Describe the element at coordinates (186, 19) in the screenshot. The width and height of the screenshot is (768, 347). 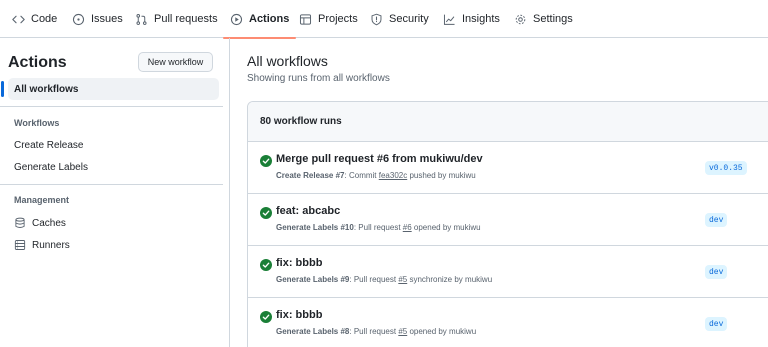
I see `tab-label: Pull requests` at that location.